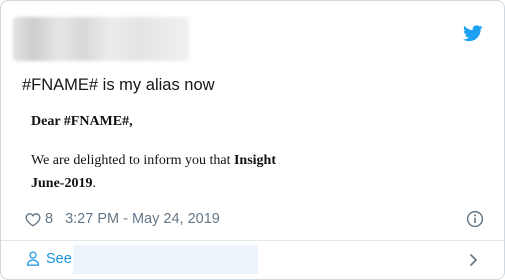  Describe the element at coordinates (255, 160) in the screenshot. I see `image-body-bold: Insight` at that location.